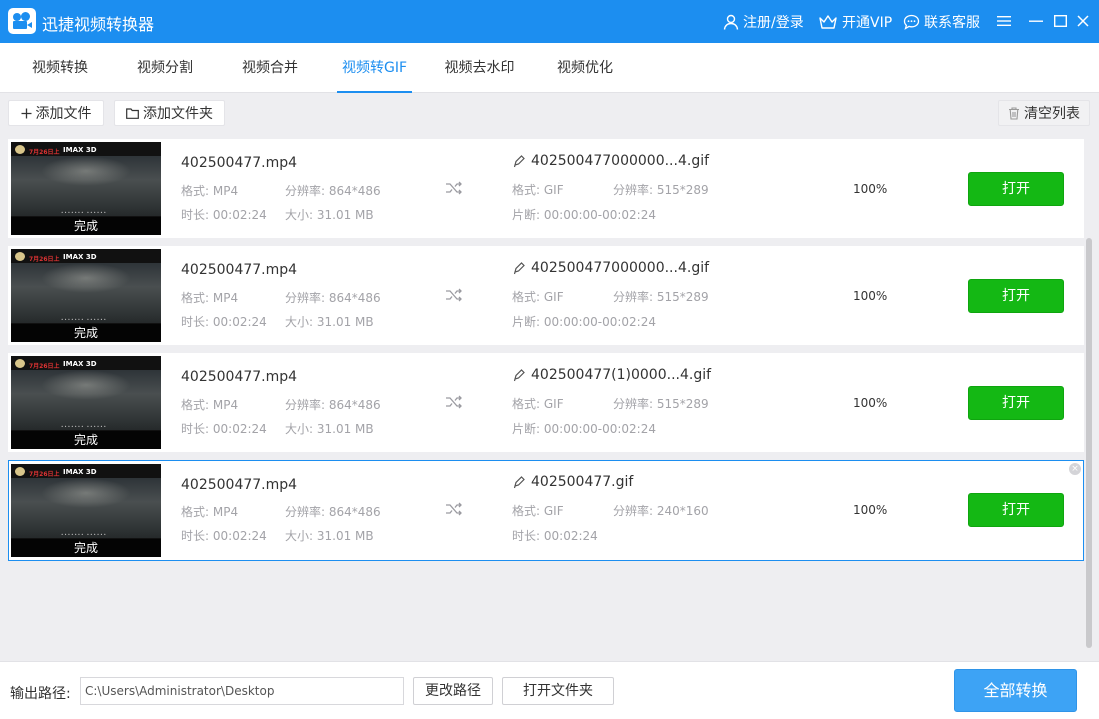 The width and height of the screenshot is (1099, 719). I want to click on output-file-name: 402500477.gif, so click(573, 482).